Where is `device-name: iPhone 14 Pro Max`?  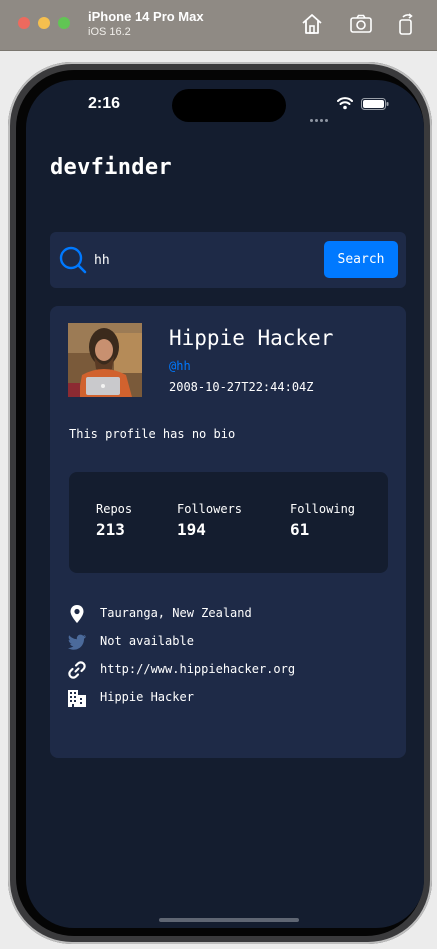
device-name: iPhone 14 Pro Max is located at coordinates (146, 16).